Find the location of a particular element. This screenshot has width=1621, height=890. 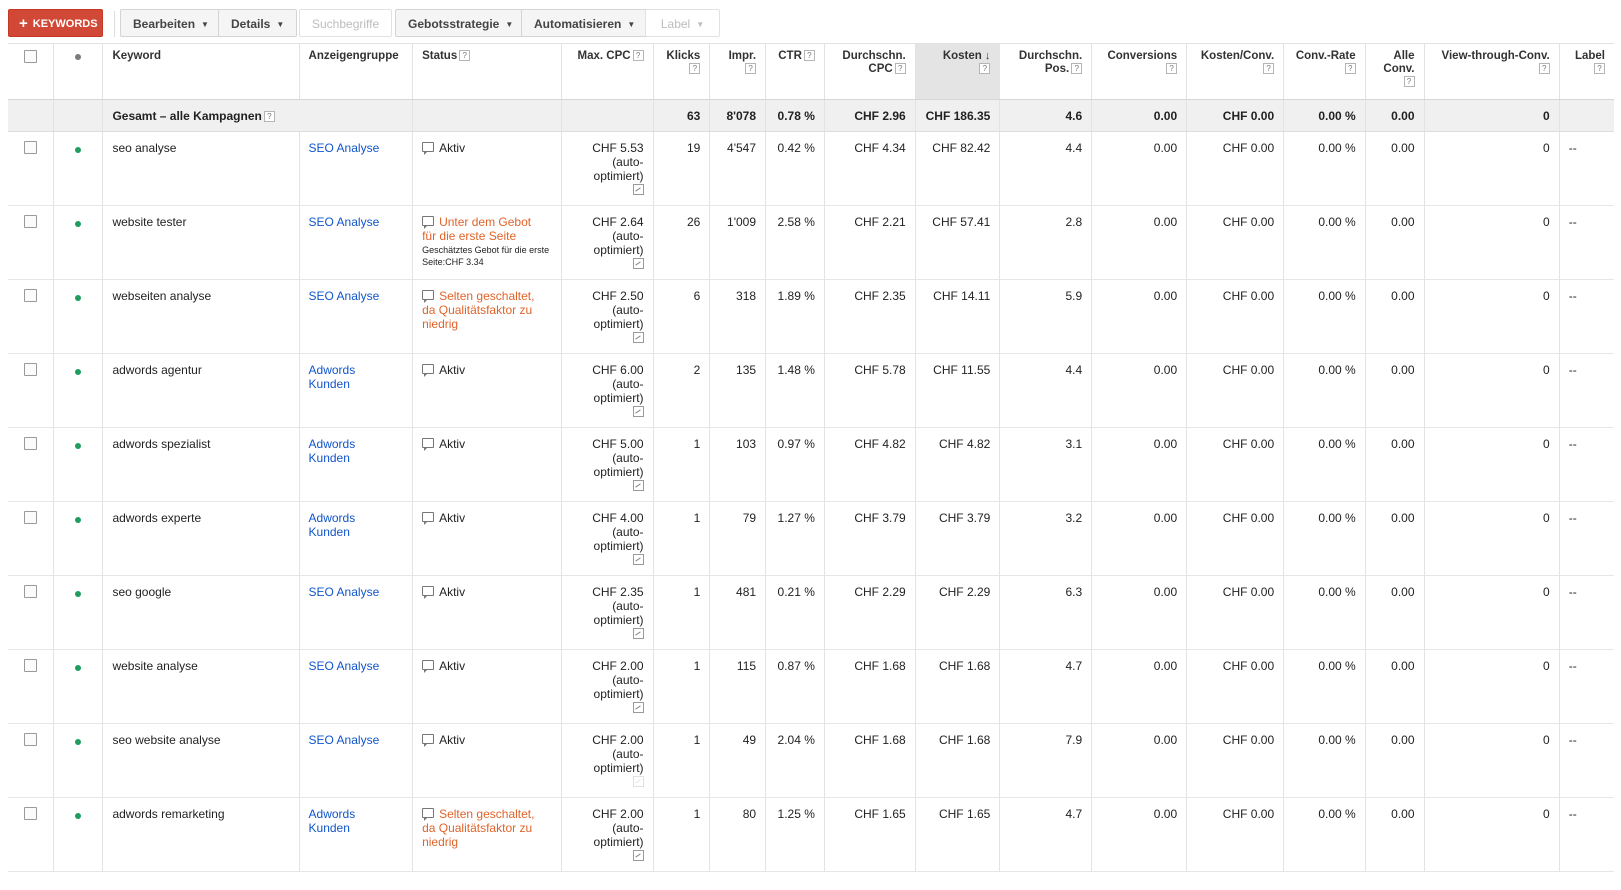

keyword-cell: adwords spezialist is located at coordinates (201, 464).